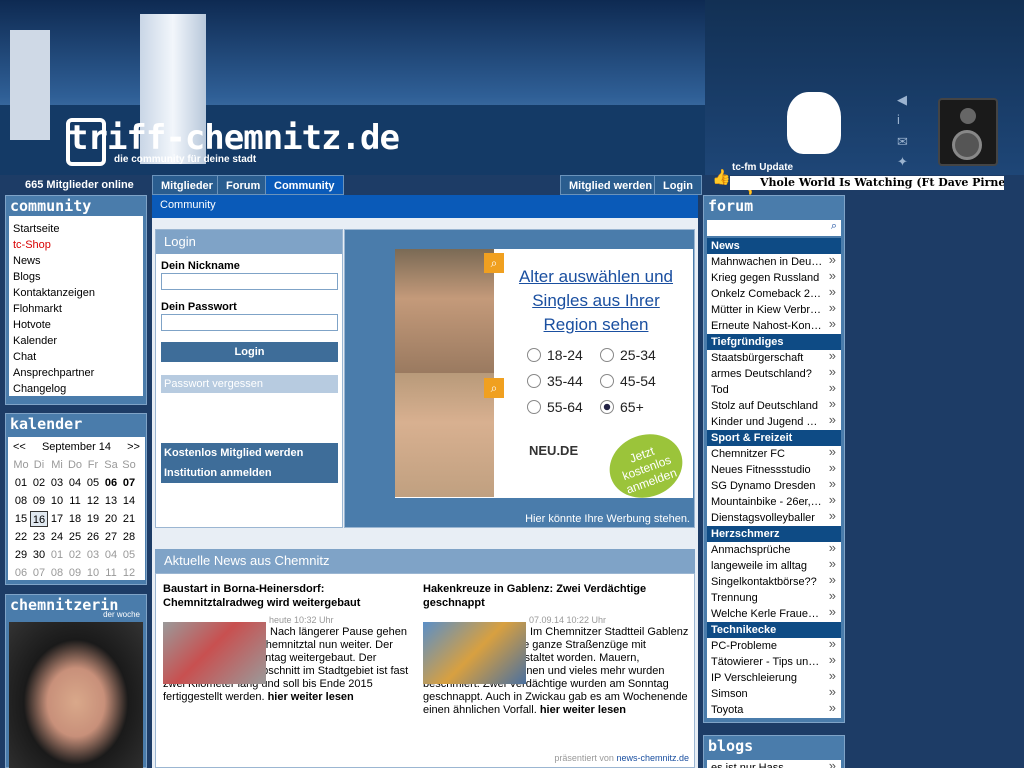  Describe the element at coordinates (76, 261) in the screenshot. I see `menu-news: News` at that location.